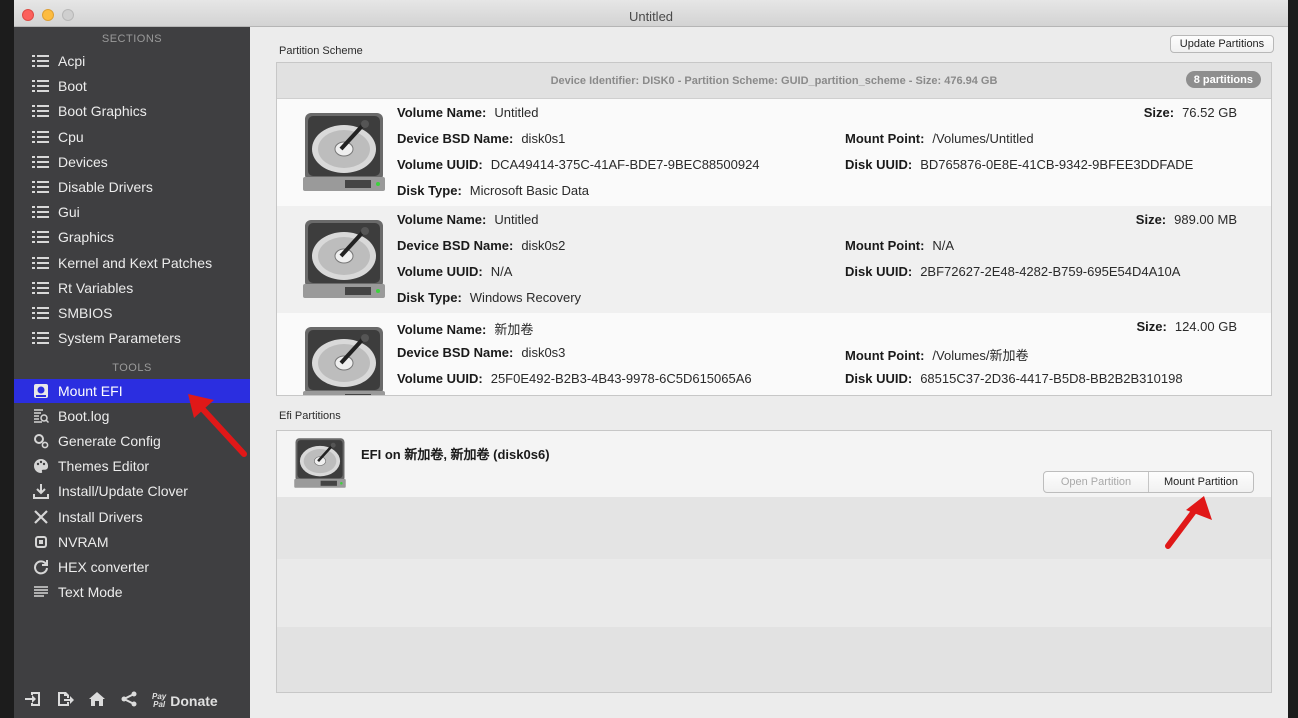 The height and width of the screenshot is (718, 1298). I want to click on sidebar-item-label: Cpu, so click(71, 136).